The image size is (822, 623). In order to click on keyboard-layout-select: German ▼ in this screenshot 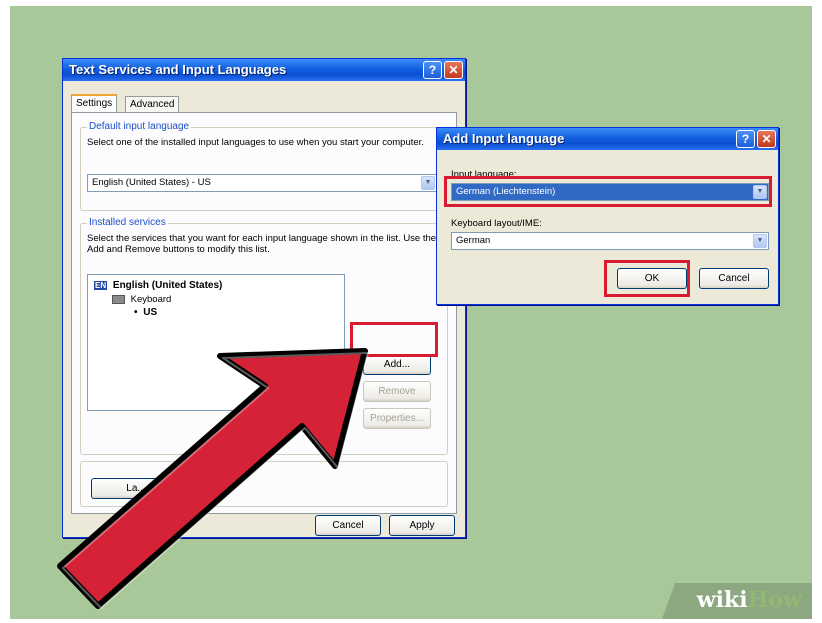, I will do `click(610, 241)`.